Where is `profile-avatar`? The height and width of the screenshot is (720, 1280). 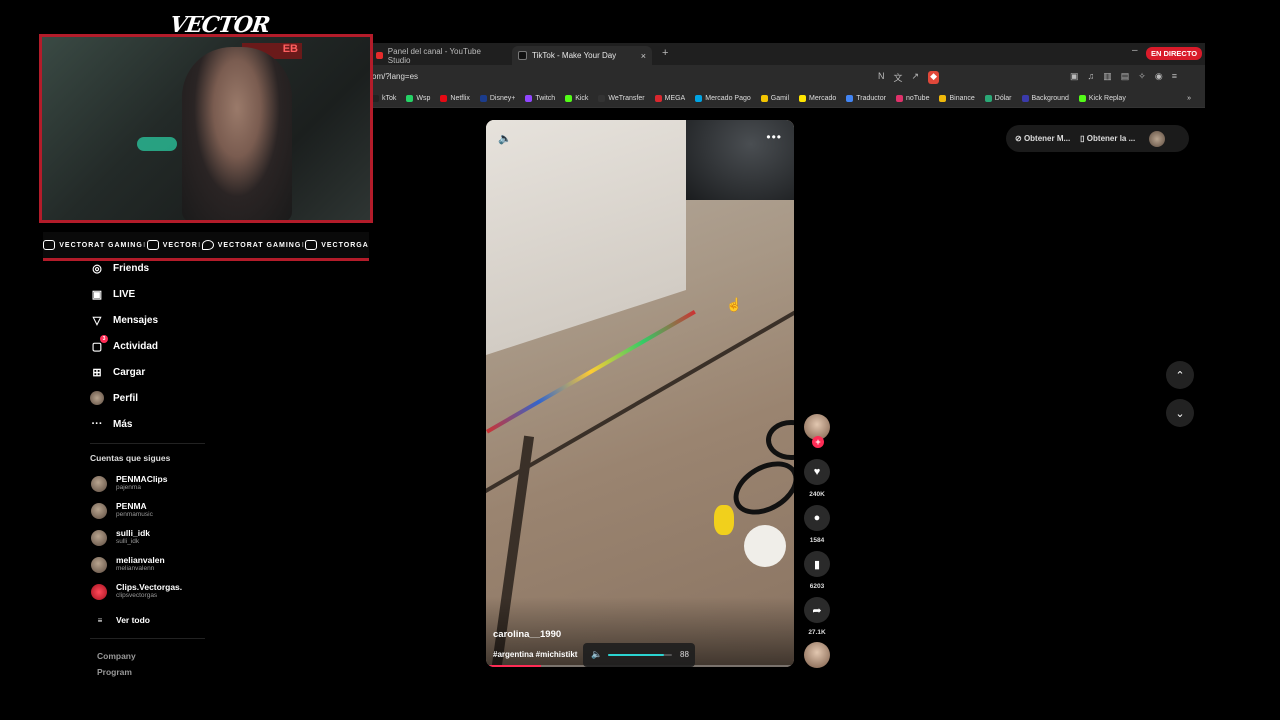 profile-avatar is located at coordinates (97, 398).